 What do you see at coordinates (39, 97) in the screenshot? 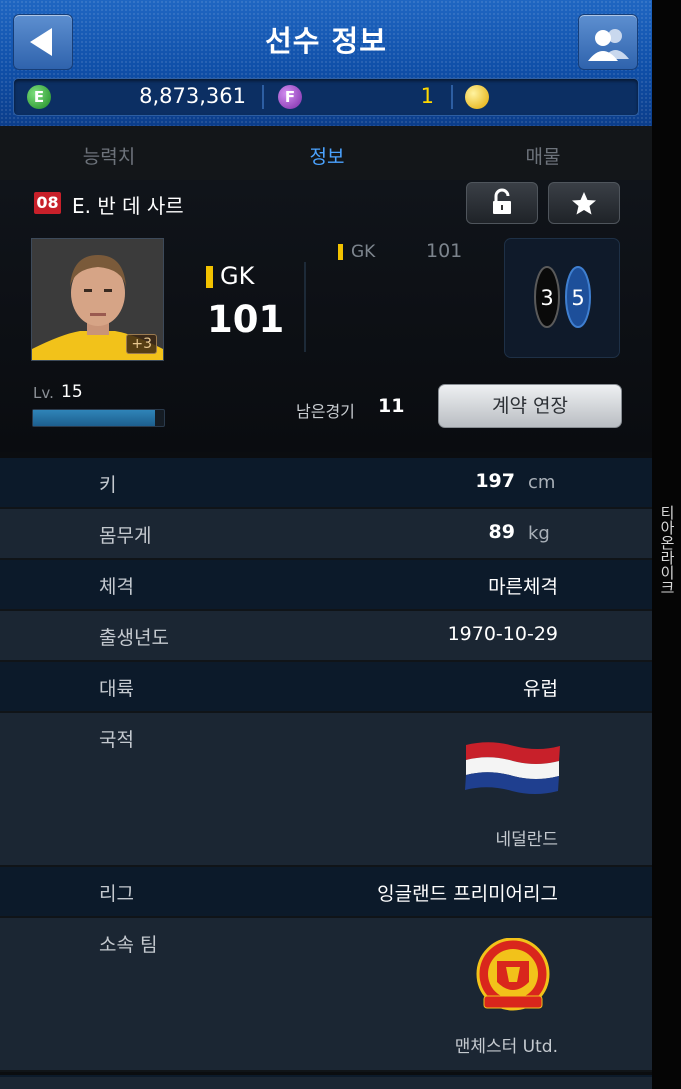
I see `e-point-icon: E` at bounding box center [39, 97].